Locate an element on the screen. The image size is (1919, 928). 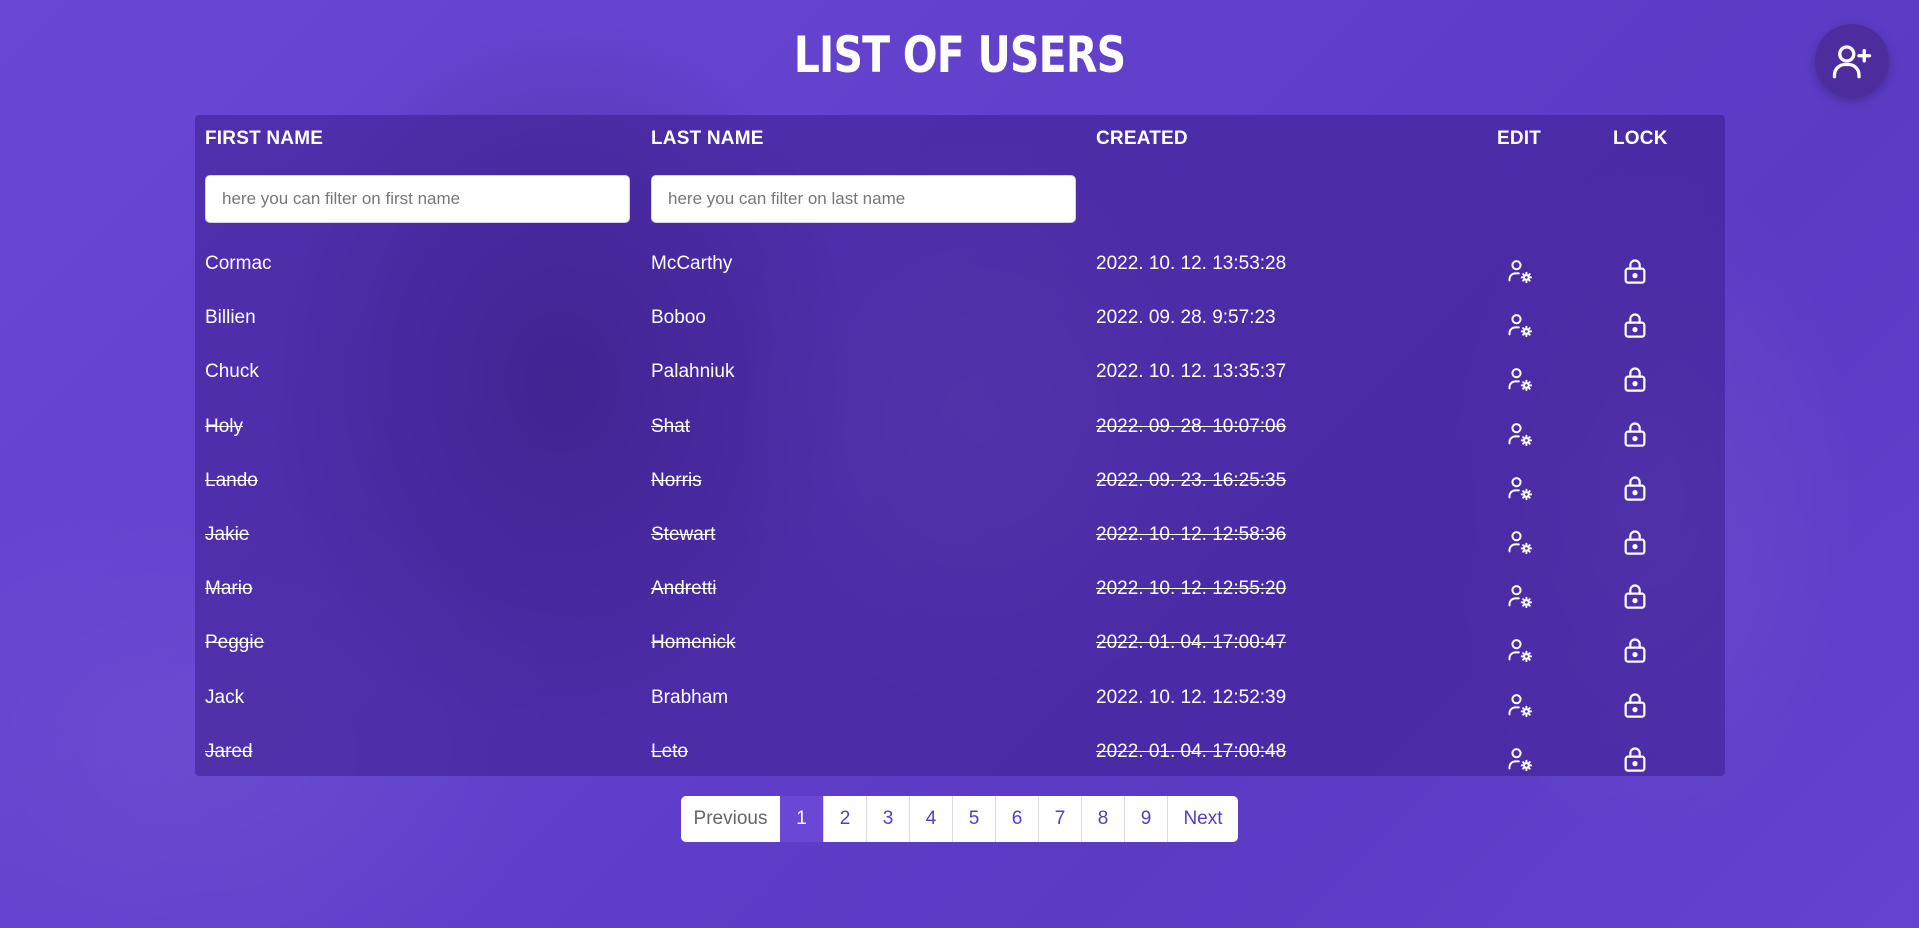
first-name-cell: Cormac is located at coordinates (238, 263).